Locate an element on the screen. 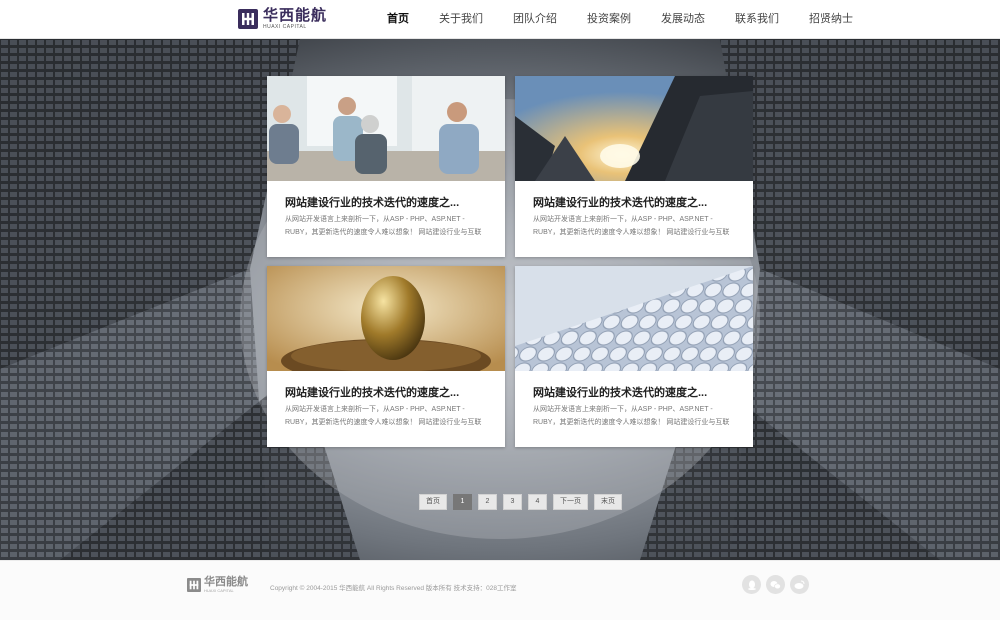 The width and height of the screenshot is (1000, 620). nav-item-team: 团队介绍 is located at coordinates (535, 19).